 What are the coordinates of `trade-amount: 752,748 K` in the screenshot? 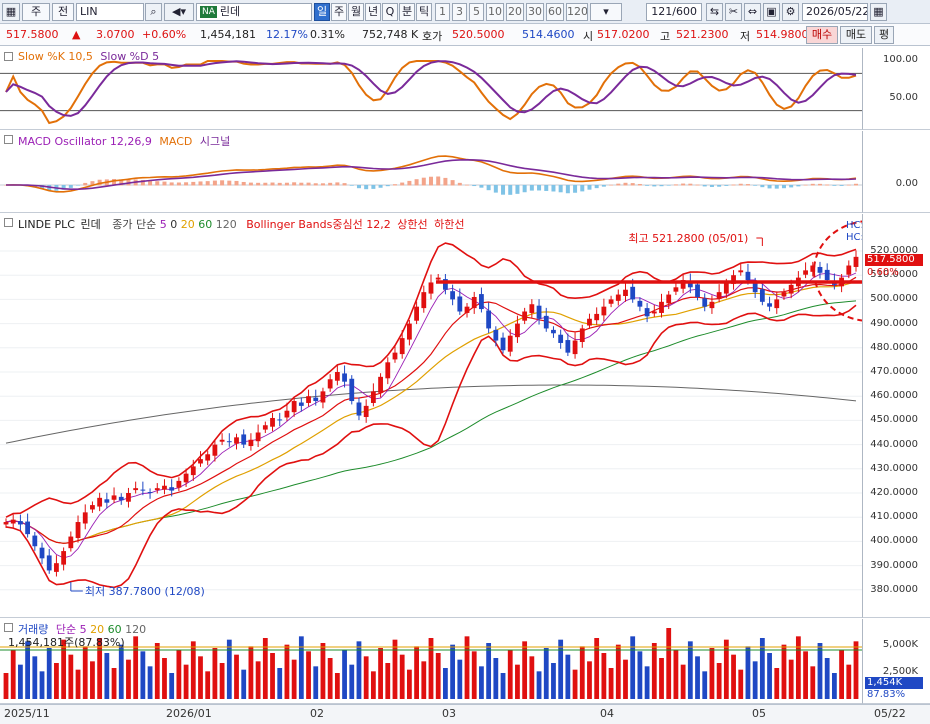 It's located at (390, 34).